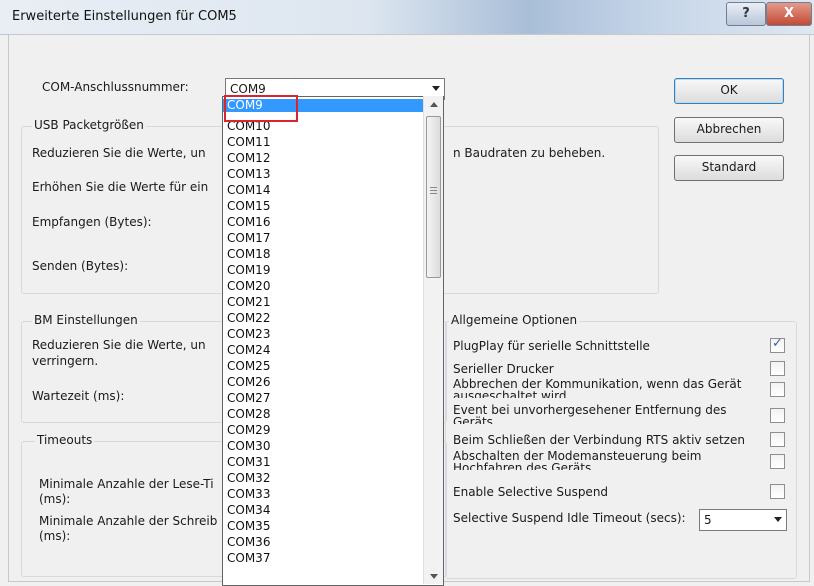 Image resolution: width=814 pixels, height=586 pixels. Describe the element at coordinates (323, 414) in the screenshot. I see `dropdown-item: COM28` at that location.